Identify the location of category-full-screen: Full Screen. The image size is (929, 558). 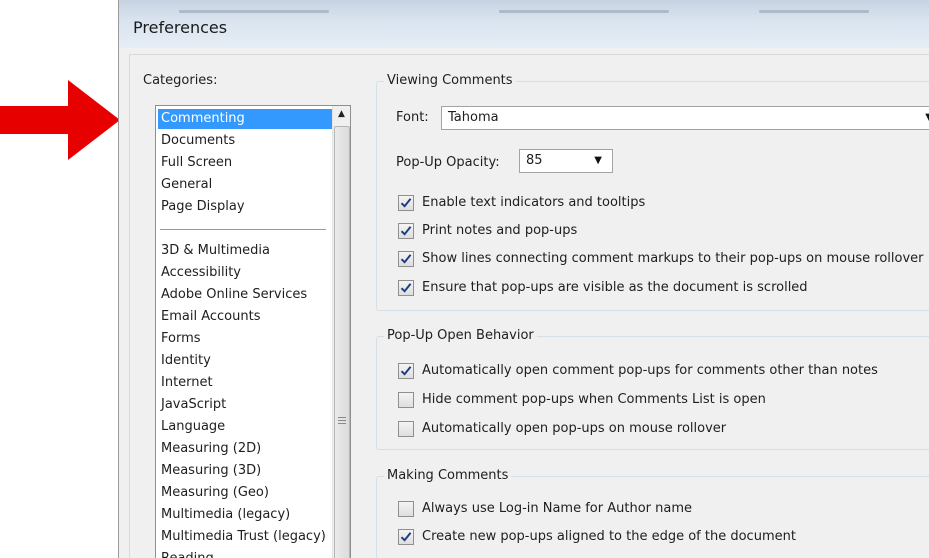
(245, 163).